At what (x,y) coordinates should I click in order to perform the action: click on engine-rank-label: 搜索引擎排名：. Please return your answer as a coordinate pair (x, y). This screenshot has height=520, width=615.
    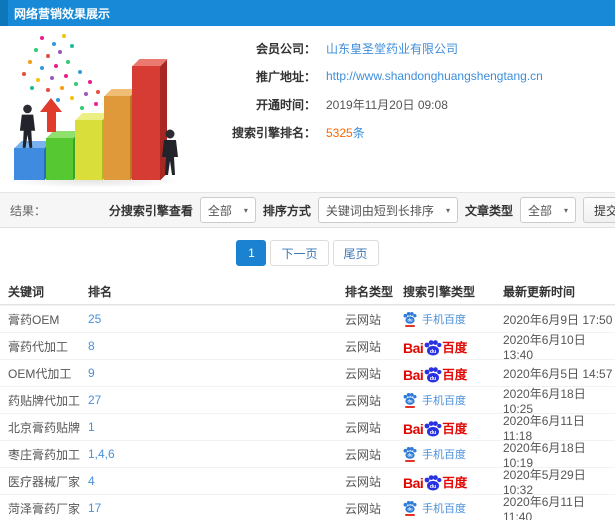
    Looking at the image, I should click on (273, 132).